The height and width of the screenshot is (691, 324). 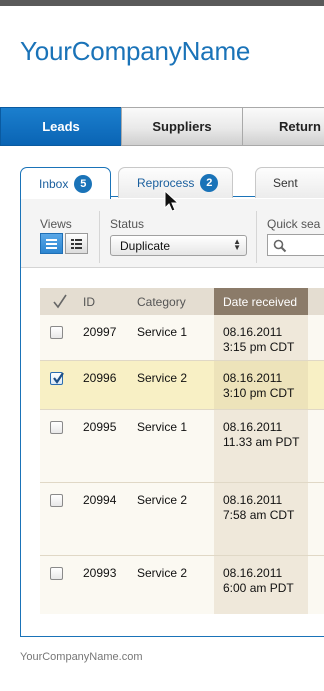 I want to click on list-view-button, so click(x=51, y=243).